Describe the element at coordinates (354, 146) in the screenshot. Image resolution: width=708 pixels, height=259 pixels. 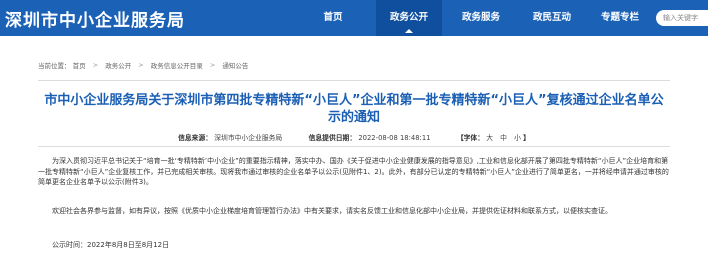
I see `meta-divider` at that location.